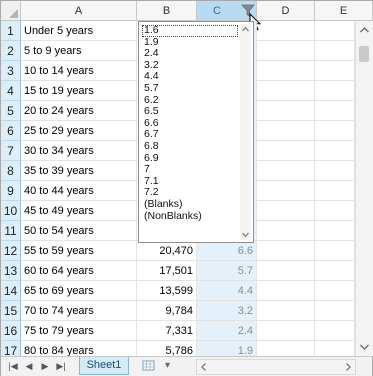  Describe the element at coordinates (11, 271) in the screenshot. I see `row-header: 13` at that location.